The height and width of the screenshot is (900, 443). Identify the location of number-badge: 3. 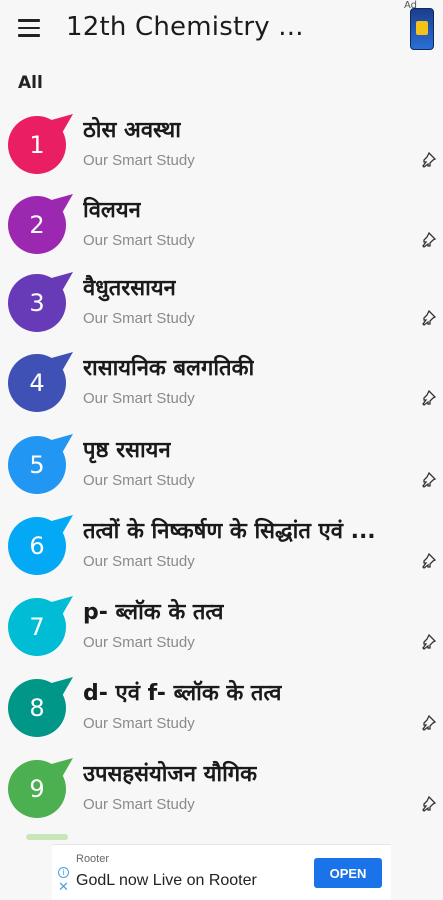
(37, 303).